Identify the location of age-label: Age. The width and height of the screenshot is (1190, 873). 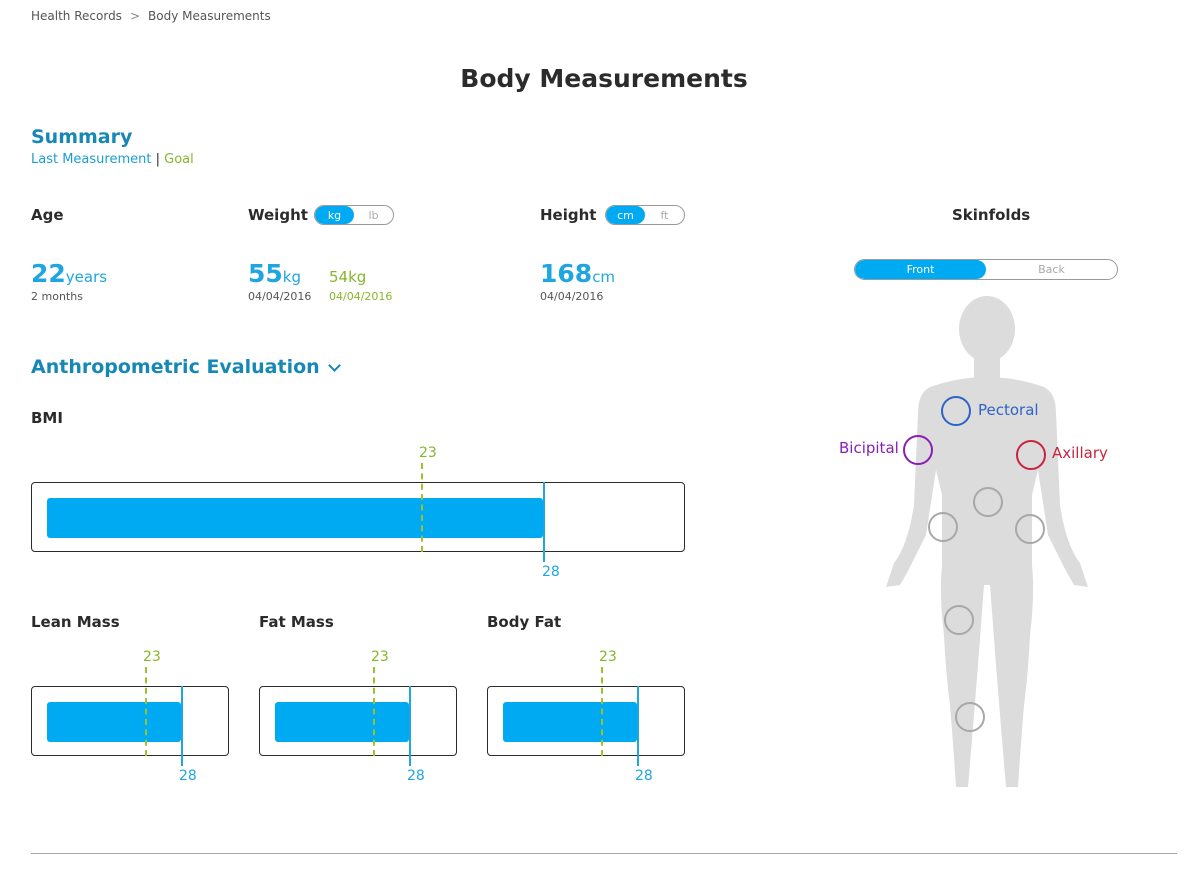
(47, 215).